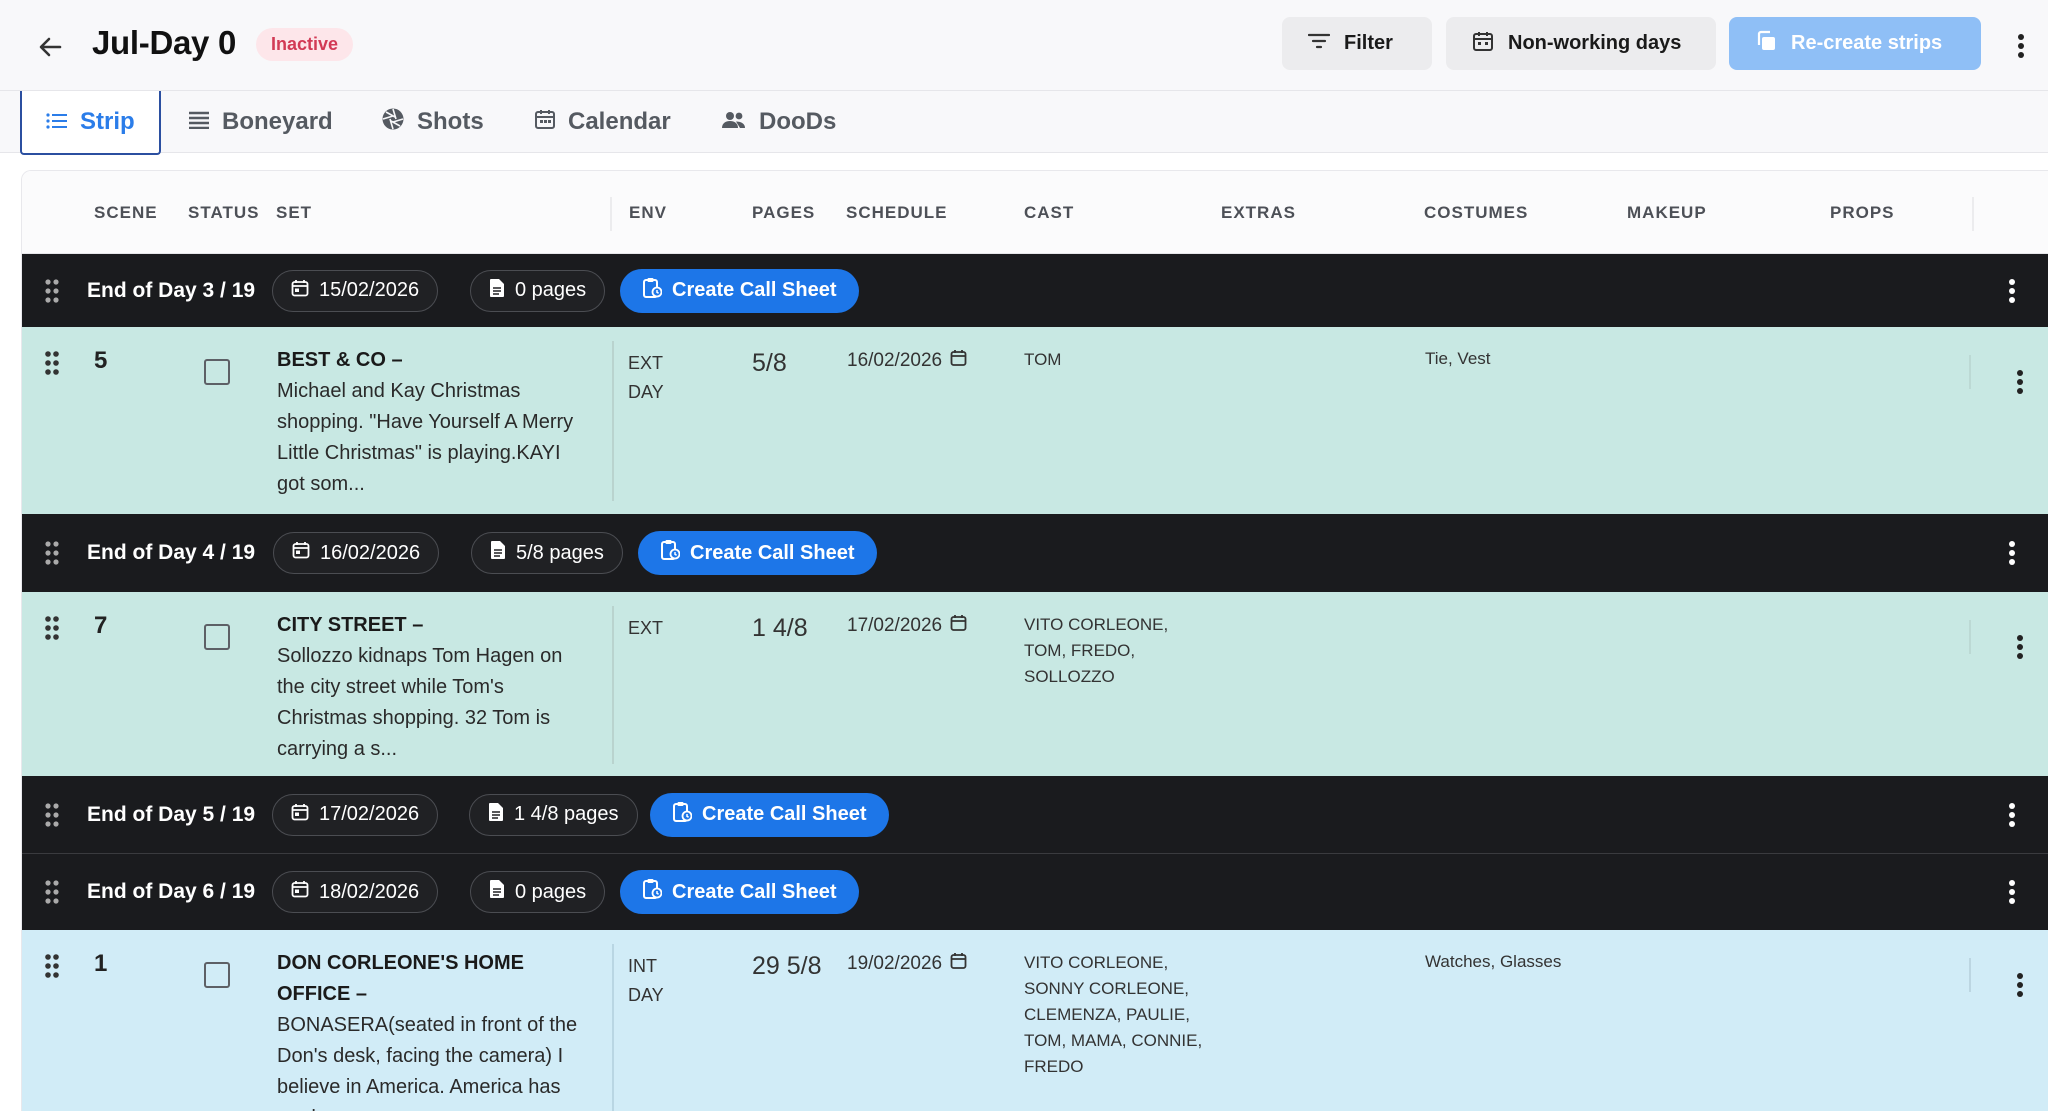  I want to click on schedule-cell: 16/02/2026, so click(907, 361).